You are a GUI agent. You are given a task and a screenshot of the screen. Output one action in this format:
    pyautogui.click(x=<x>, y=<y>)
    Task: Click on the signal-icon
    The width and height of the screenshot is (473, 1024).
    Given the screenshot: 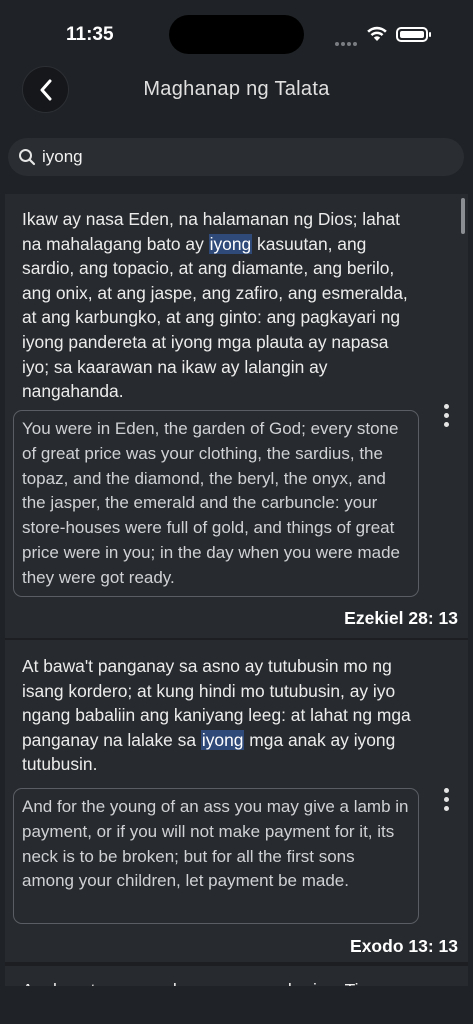 What is the action you would take?
    pyautogui.click(x=347, y=39)
    